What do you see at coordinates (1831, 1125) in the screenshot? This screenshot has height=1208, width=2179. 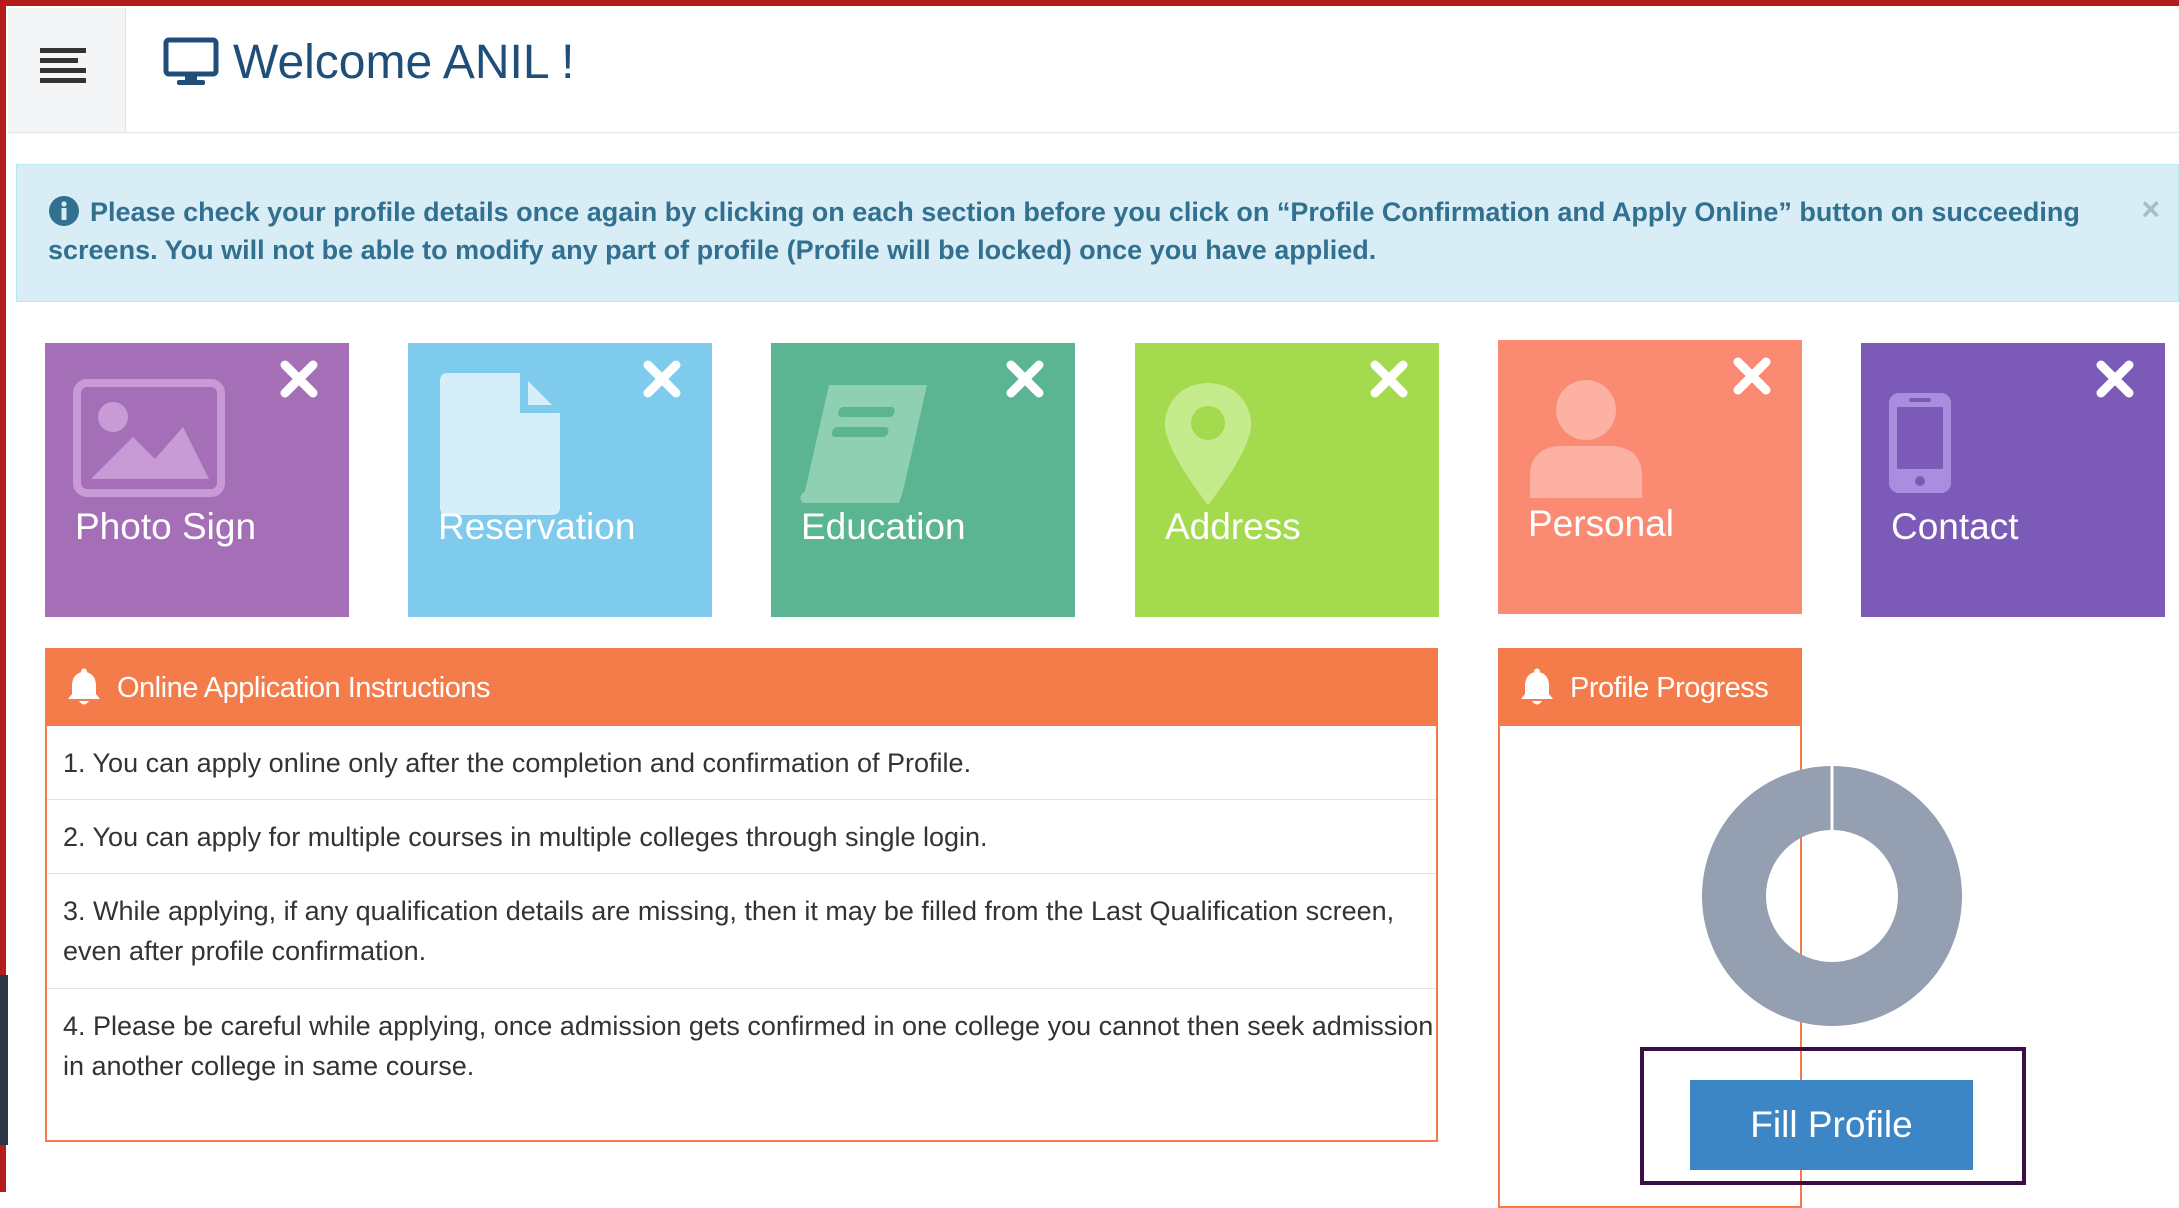 I see `fill-profile-button: Fill Profile` at bounding box center [1831, 1125].